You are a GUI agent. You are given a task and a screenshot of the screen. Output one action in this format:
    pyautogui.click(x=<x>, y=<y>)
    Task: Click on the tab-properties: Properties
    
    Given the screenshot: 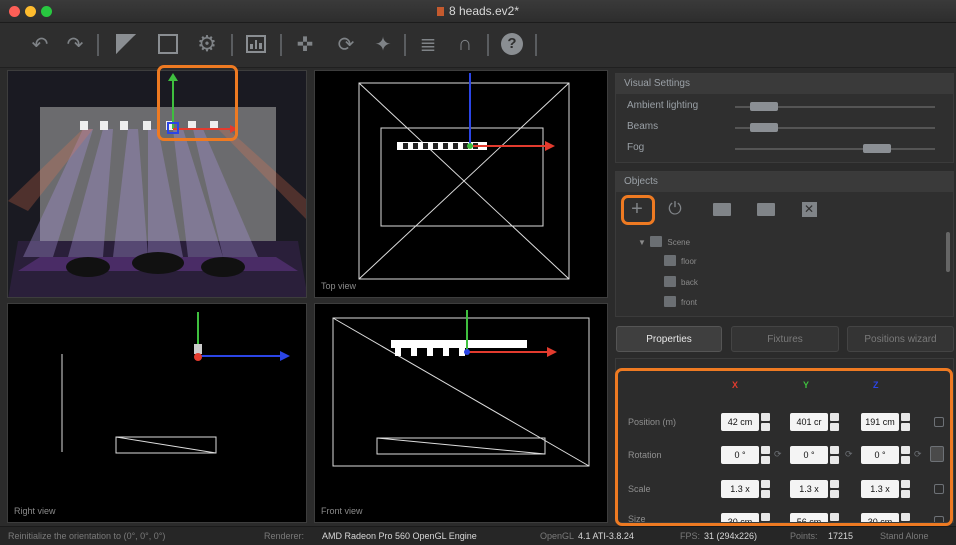 What is the action you would take?
    pyautogui.click(x=669, y=339)
    